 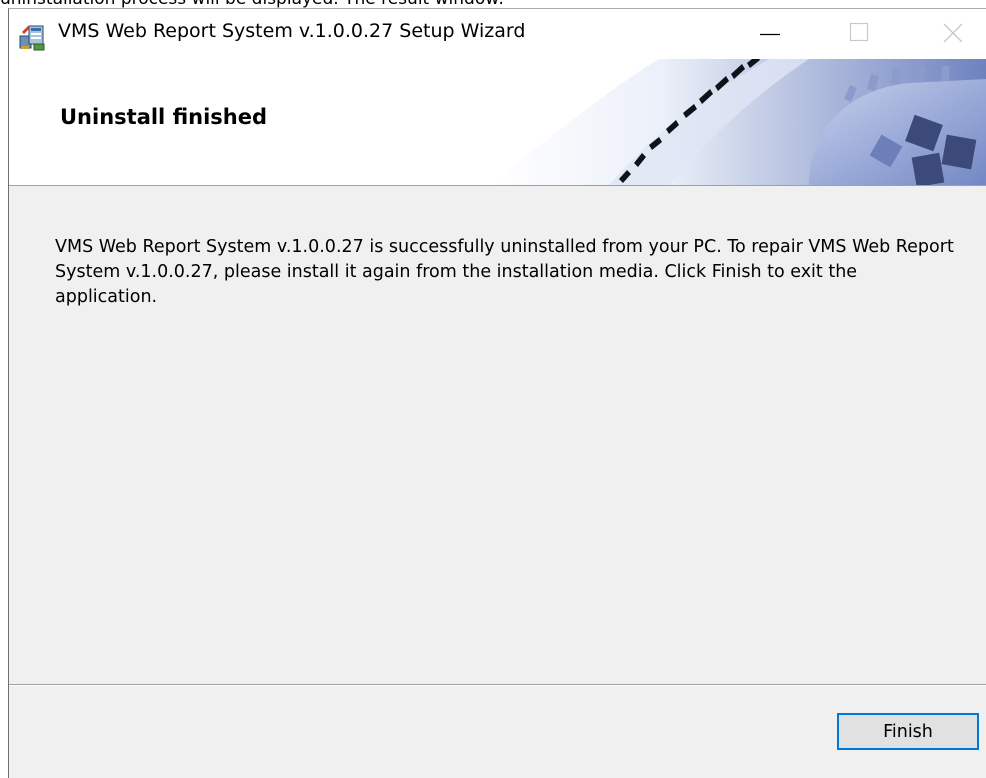 I want to click on minimize-button, so click(x=772, y=34).